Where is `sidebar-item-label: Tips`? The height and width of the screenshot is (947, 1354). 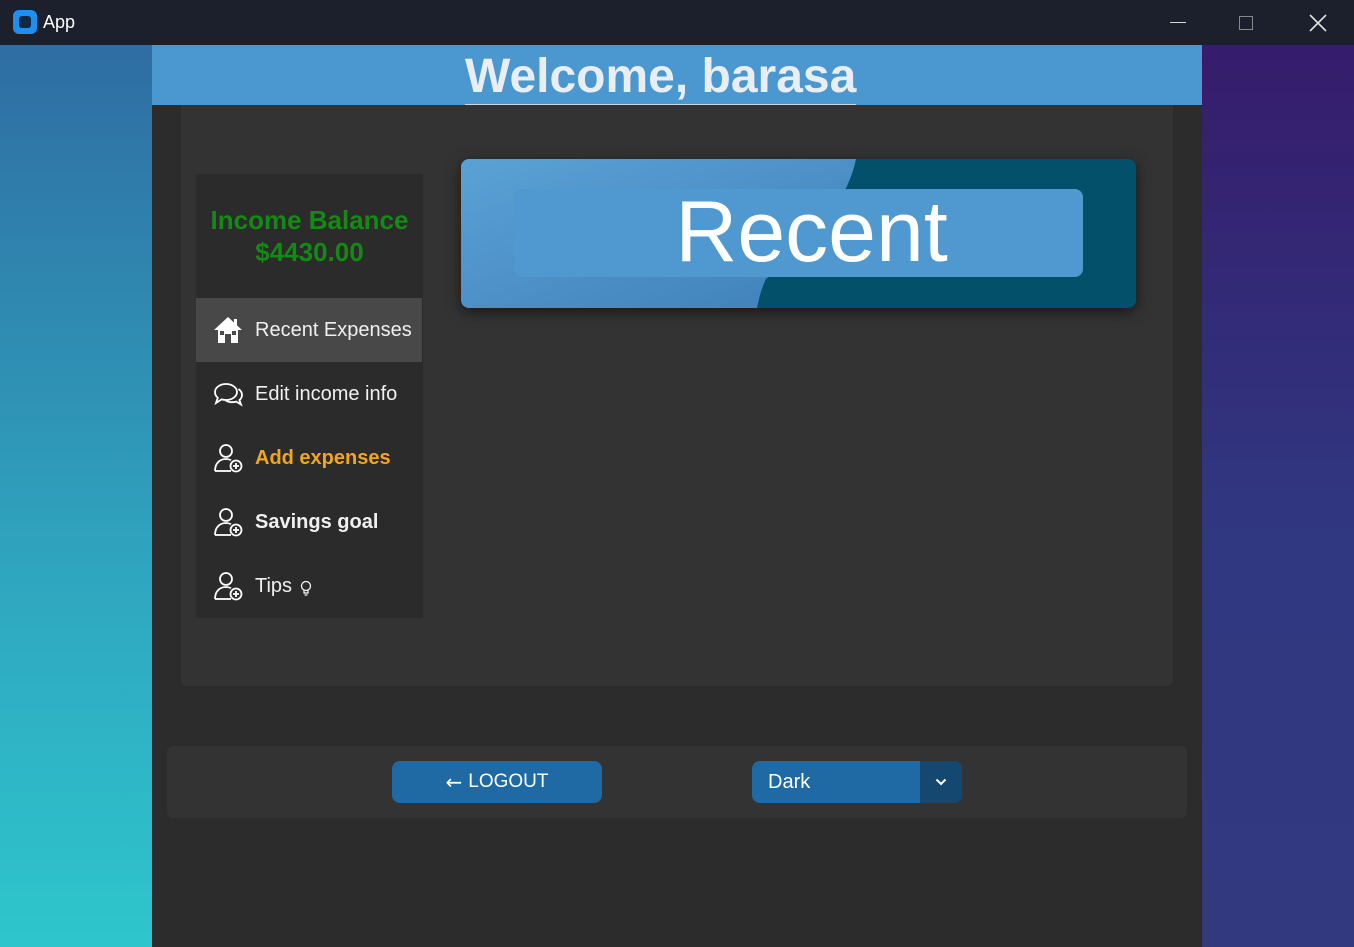
sidebar-item-label: Tips is located at coordinates (274, 585).